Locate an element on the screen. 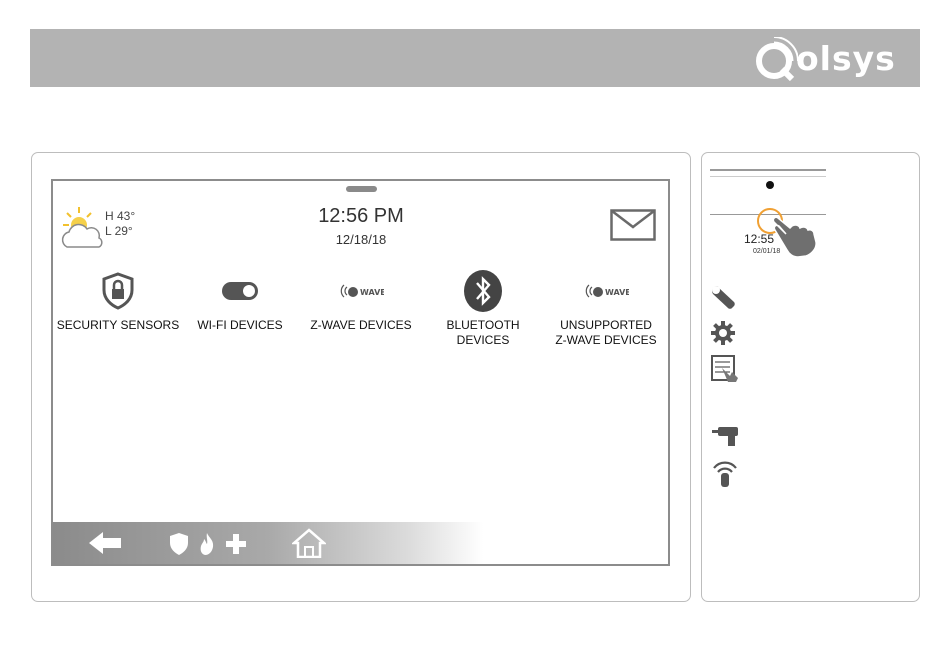  device-zwave-devices: WAVE Z-WAVE DEVICES is located at coordinates (361, 302).